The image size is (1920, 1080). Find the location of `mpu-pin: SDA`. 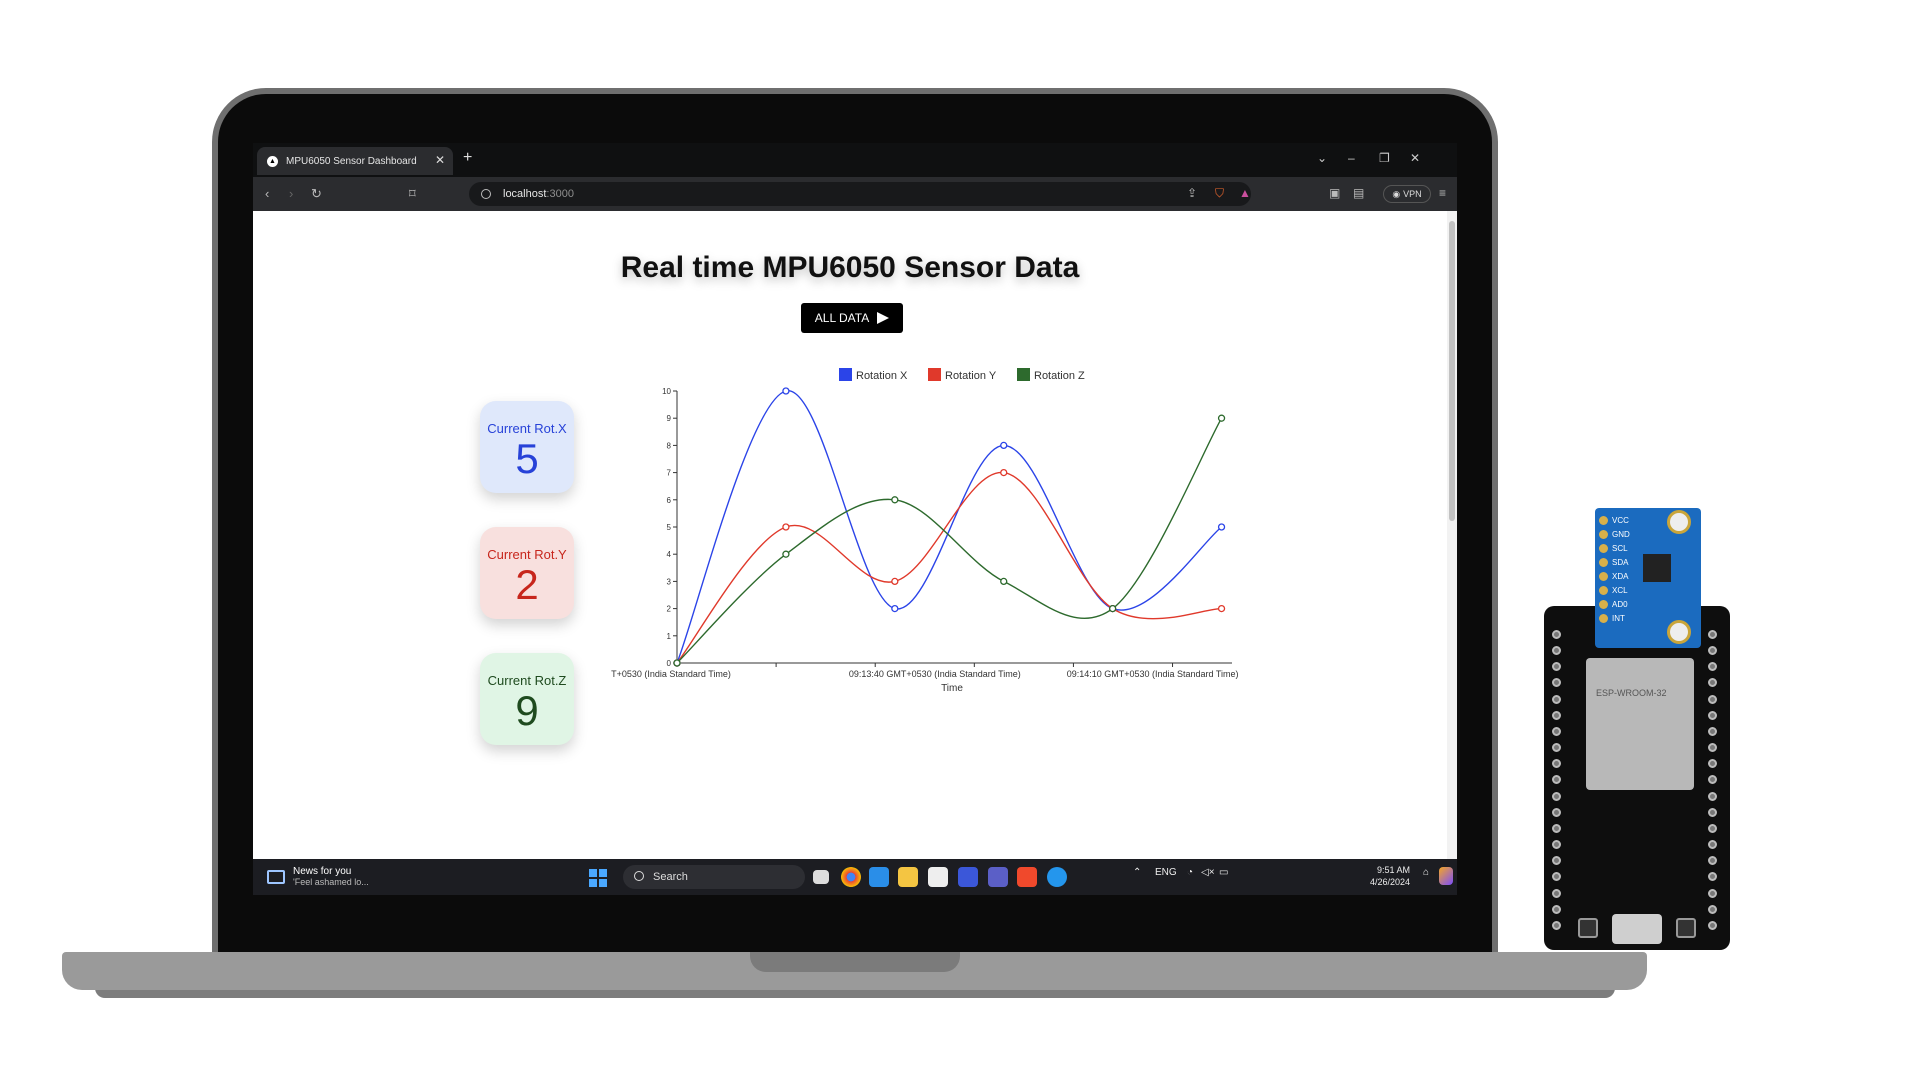

mpu-pin: SDA is located at coordinates (1614, 562).